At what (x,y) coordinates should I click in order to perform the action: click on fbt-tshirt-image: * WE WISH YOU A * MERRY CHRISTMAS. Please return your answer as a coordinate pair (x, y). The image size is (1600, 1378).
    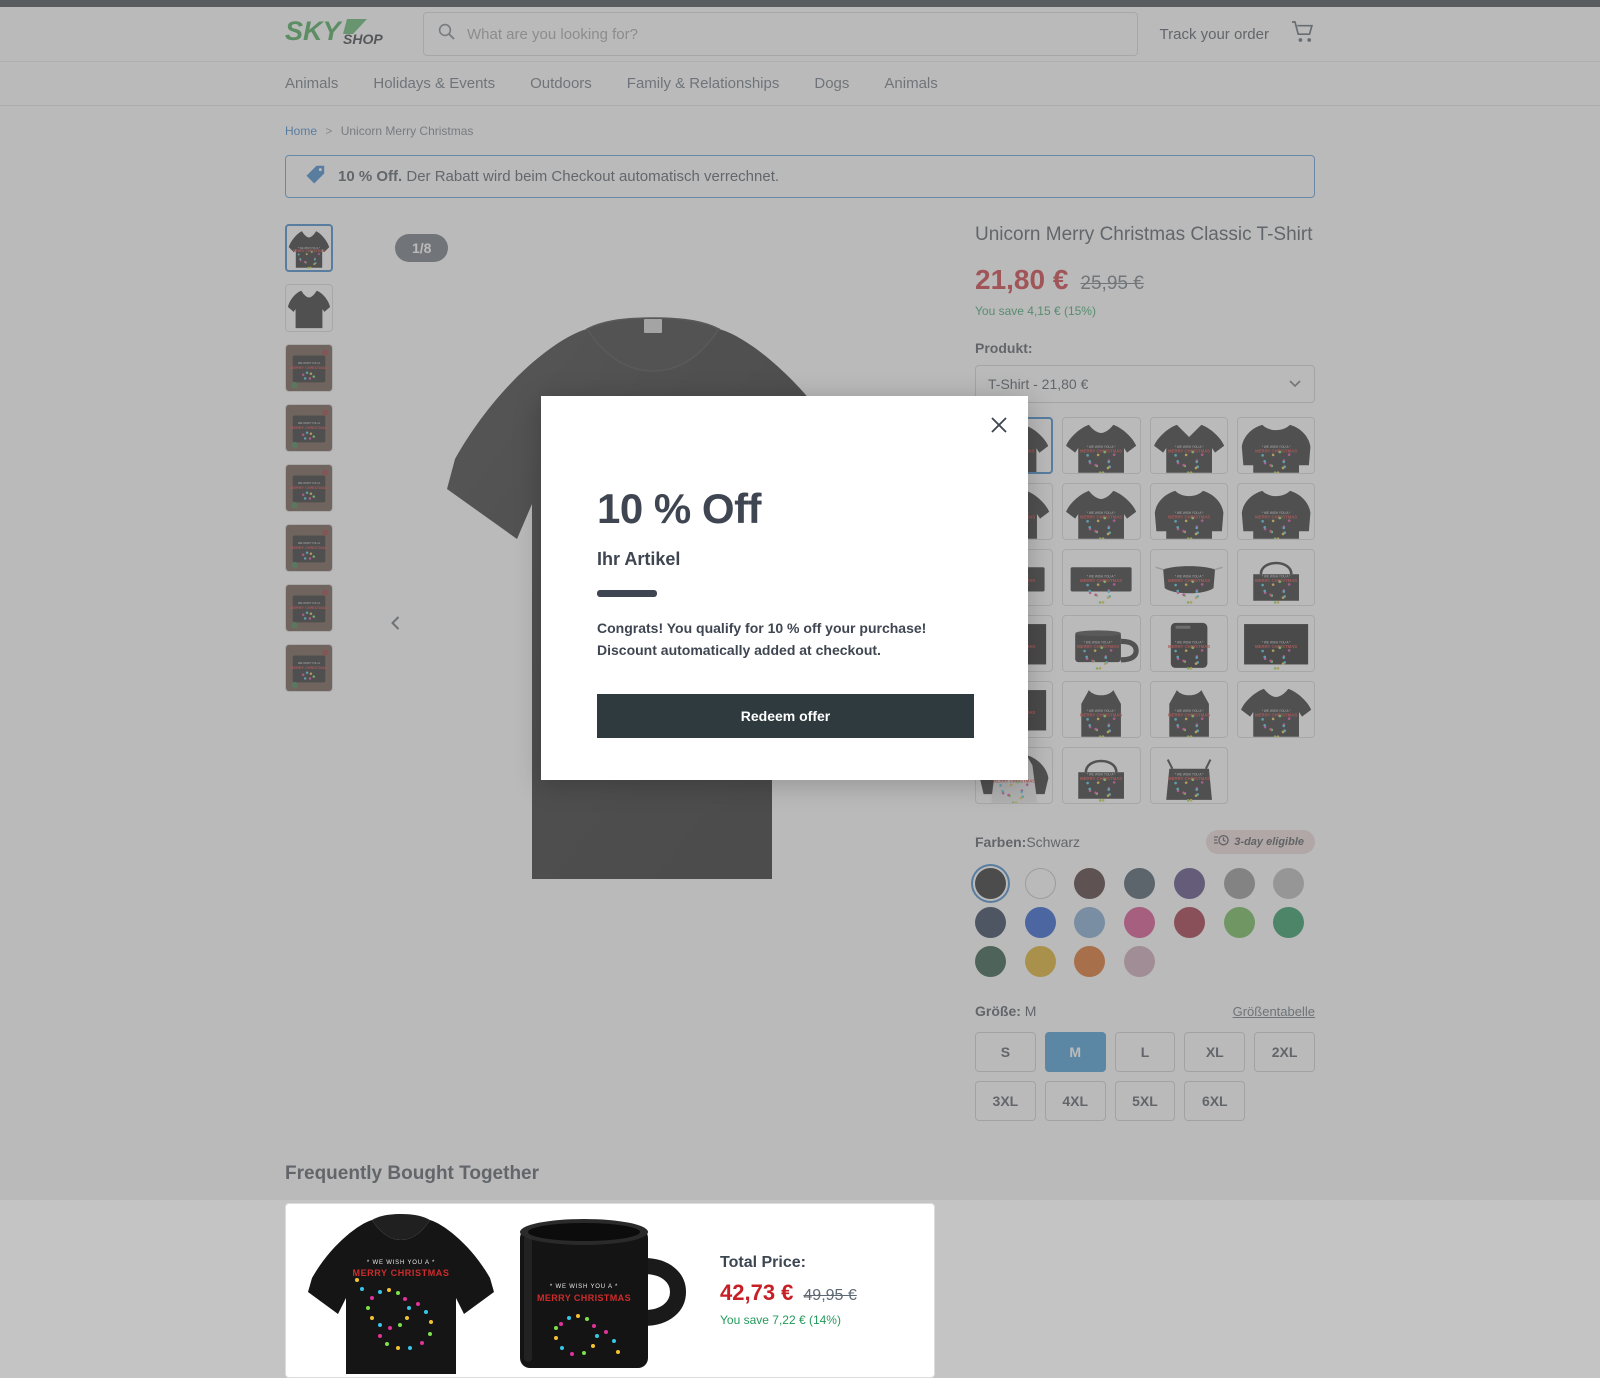
    Looking at the image, I should click on (401, 1291).